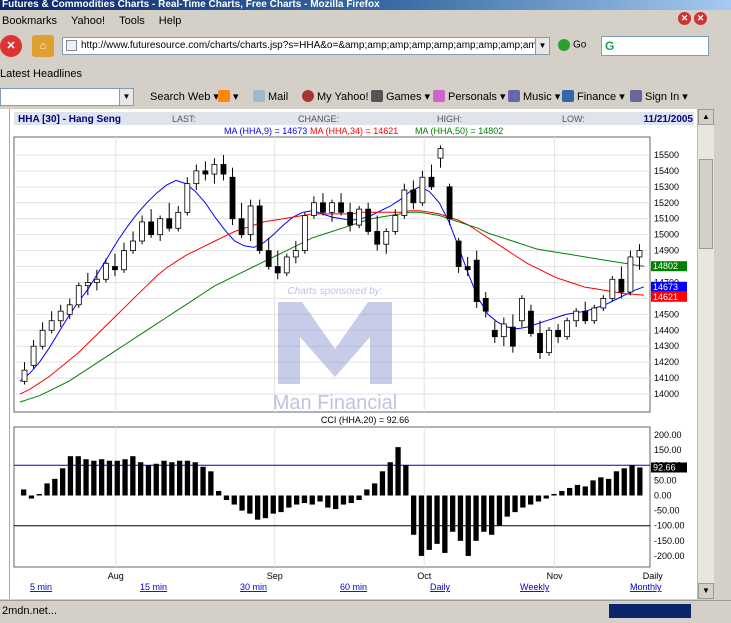 This screenshot has height=623, width=731. I want to click on vertical-scrollbar: ▲ ▼, so click(705, 354).